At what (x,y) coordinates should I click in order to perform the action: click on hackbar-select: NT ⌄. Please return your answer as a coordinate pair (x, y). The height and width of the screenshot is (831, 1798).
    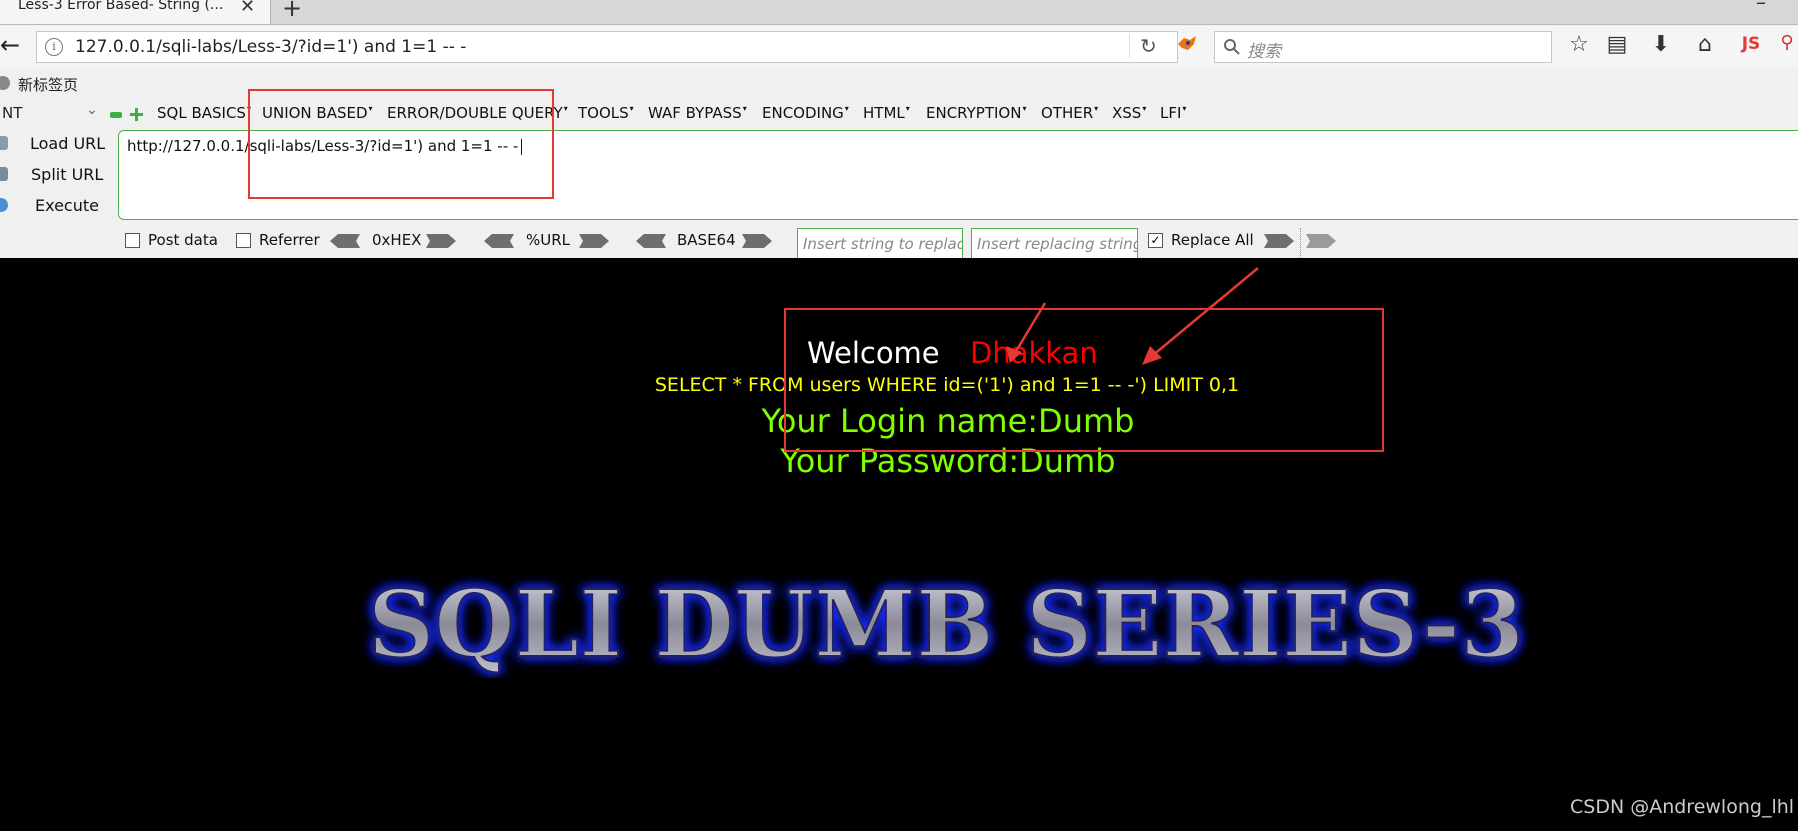
    Looking at the image, I should click on (50, 113).